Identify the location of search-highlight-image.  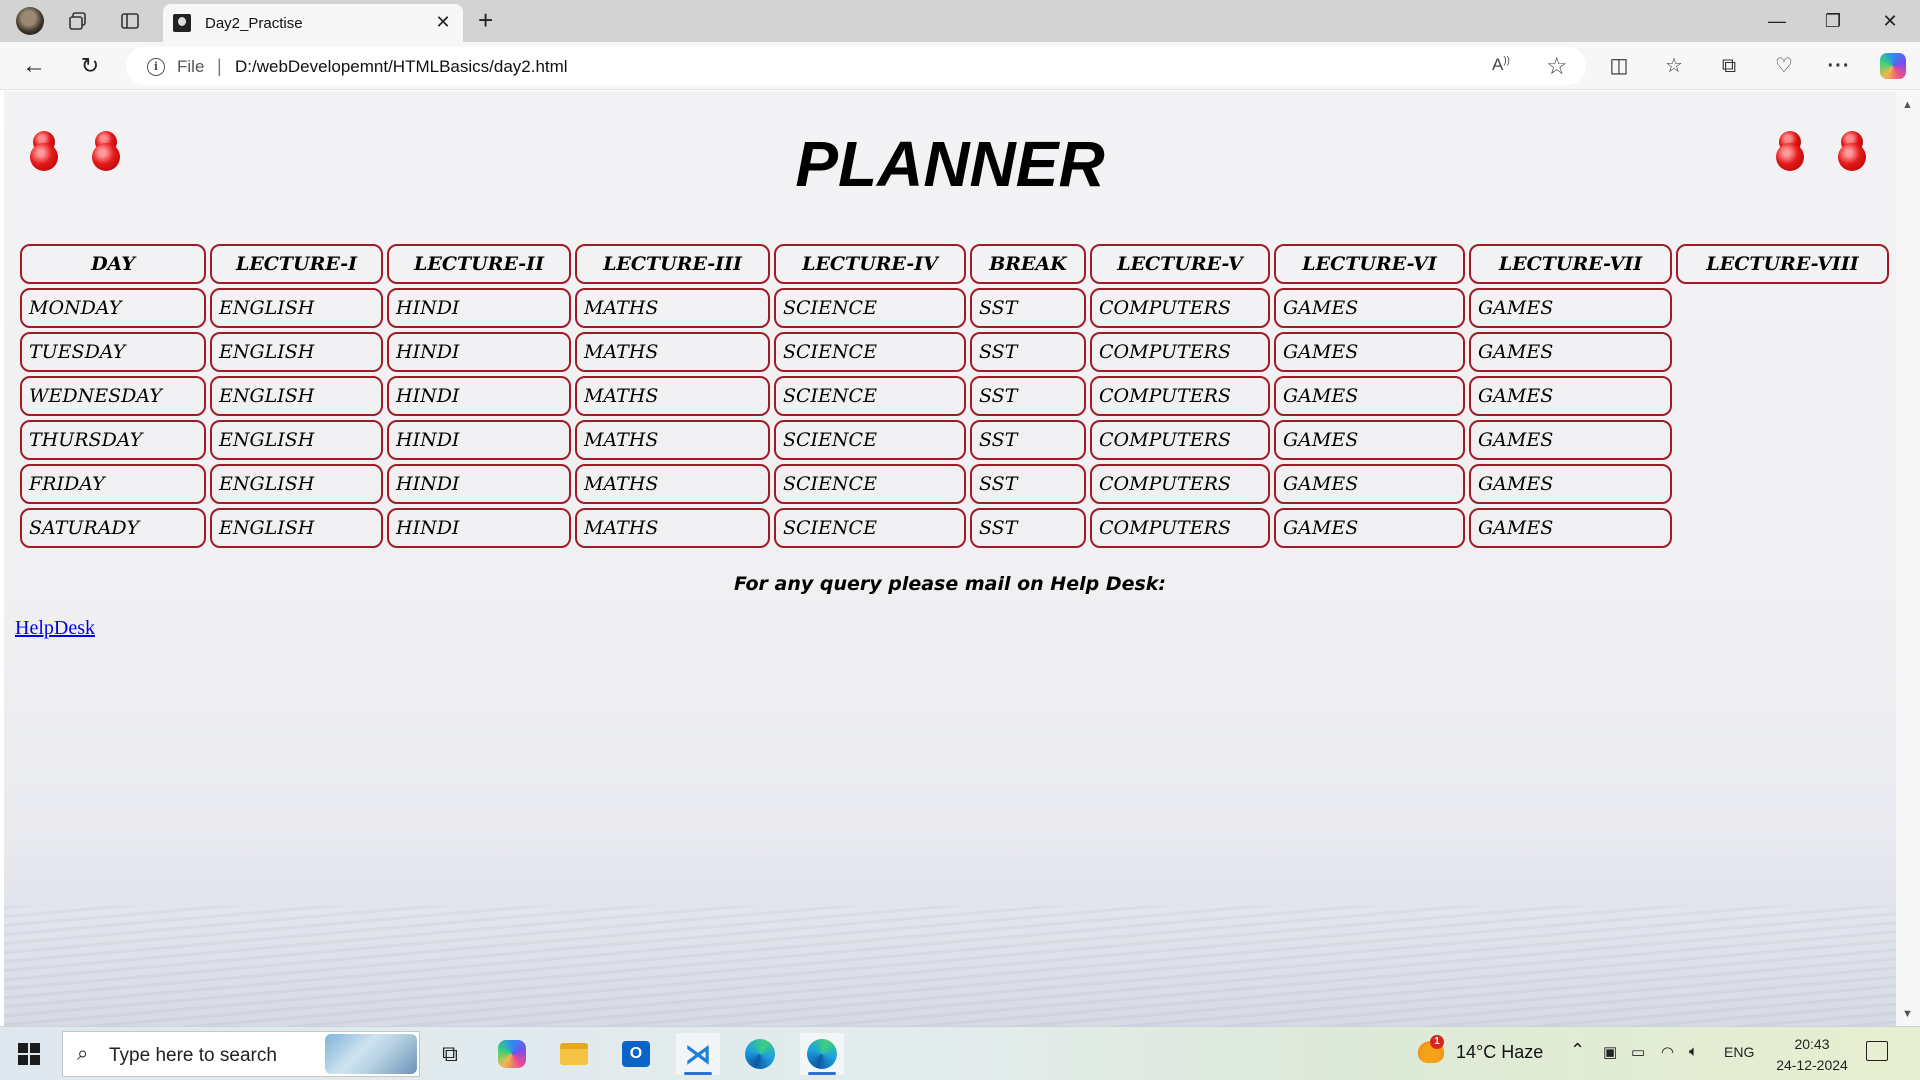
(371, 1054).